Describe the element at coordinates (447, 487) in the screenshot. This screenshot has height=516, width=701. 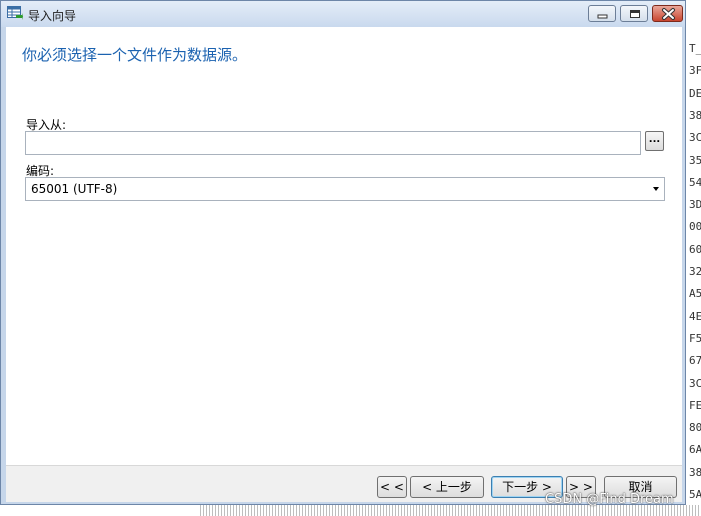
I see `back-button: < 上一步` at that location.